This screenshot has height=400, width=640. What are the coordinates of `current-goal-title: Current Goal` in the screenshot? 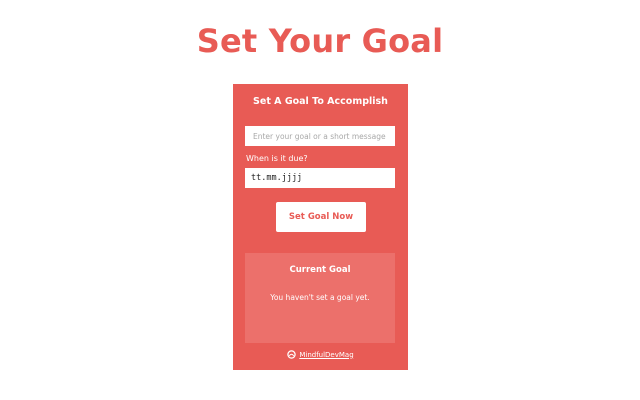 It's located at (320, 270).